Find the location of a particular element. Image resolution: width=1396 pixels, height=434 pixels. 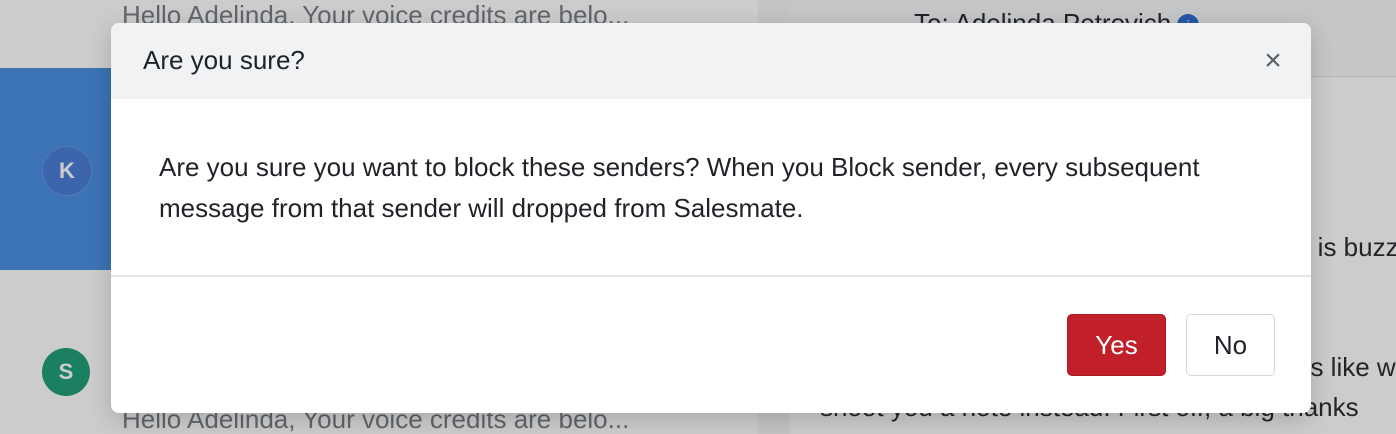

no-button: No is located at coordinates (1230, 345).